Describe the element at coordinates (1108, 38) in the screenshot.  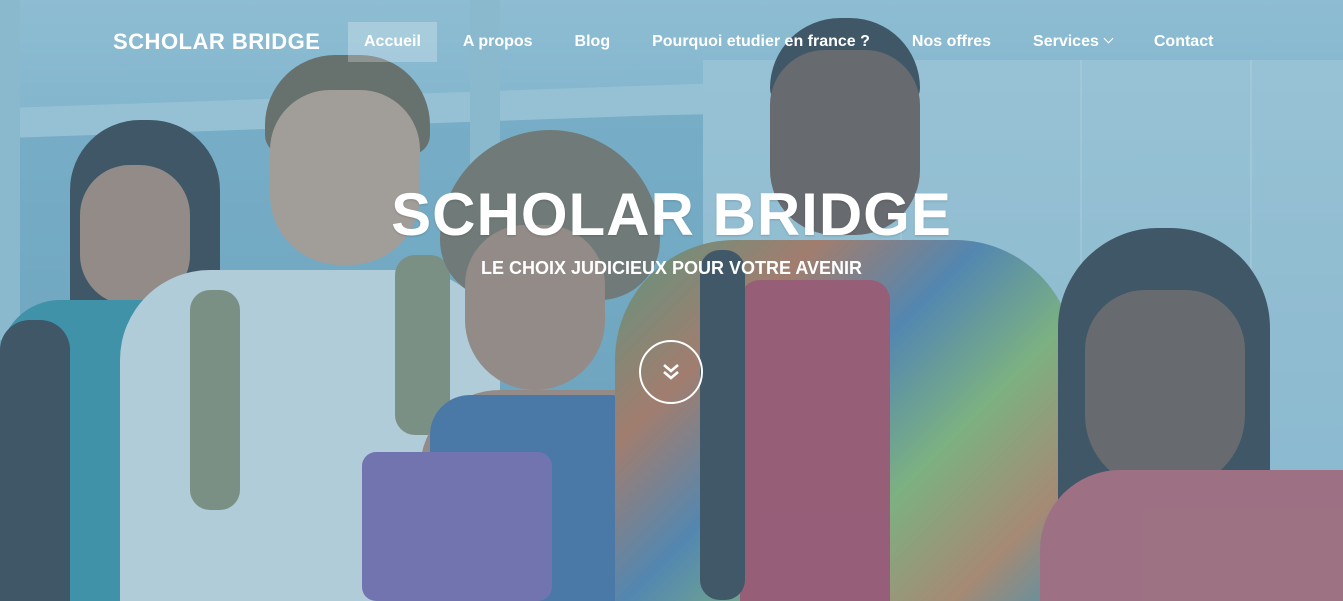
I see `chevron-down-icon` at that location.